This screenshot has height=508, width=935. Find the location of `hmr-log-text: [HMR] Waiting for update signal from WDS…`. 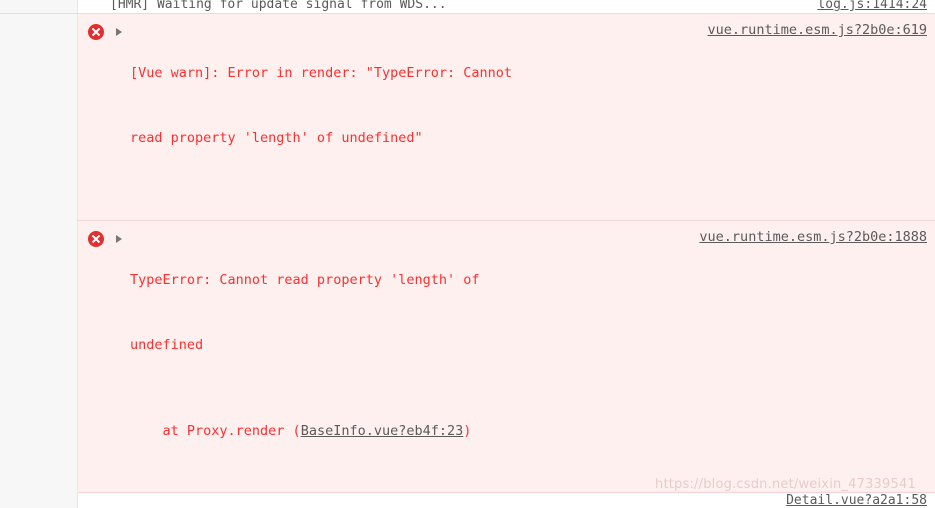

hmr-log-text: [HMR] Waiting for update signal from WDS… is located at coordinates (278, 6).